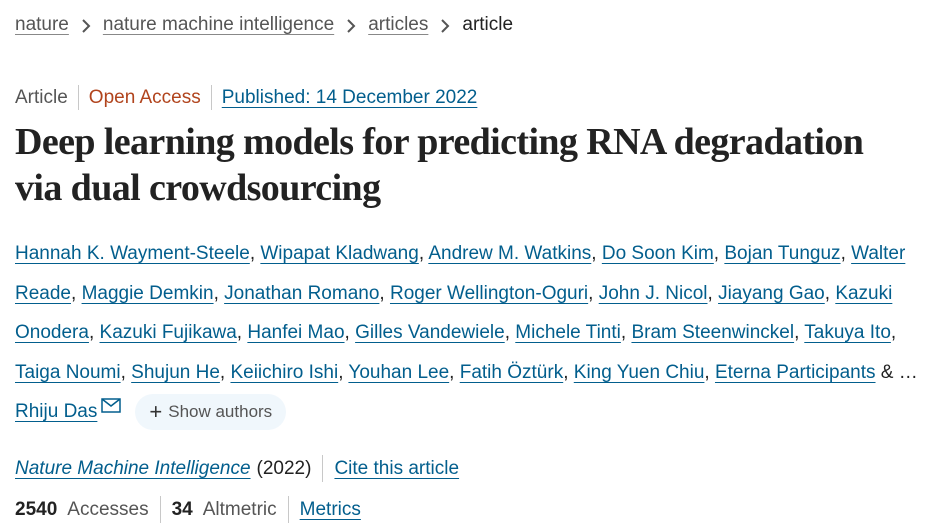 The image size is (950, 523). Describe the element at coordinates (847, 332) in the screenshot. I see `author-link: Takuya Ito` at that location.